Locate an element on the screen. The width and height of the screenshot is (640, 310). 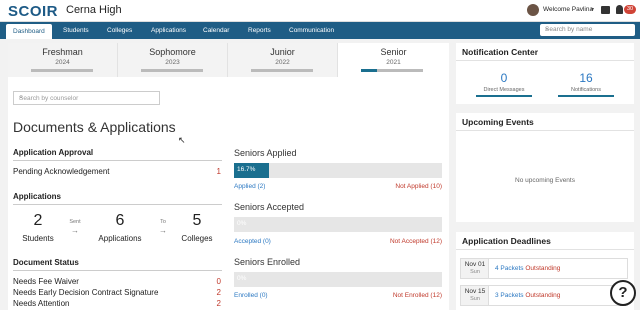
needs-fee-waiver-label: Needs Fee Waiver is located at coordinates (46, 281).